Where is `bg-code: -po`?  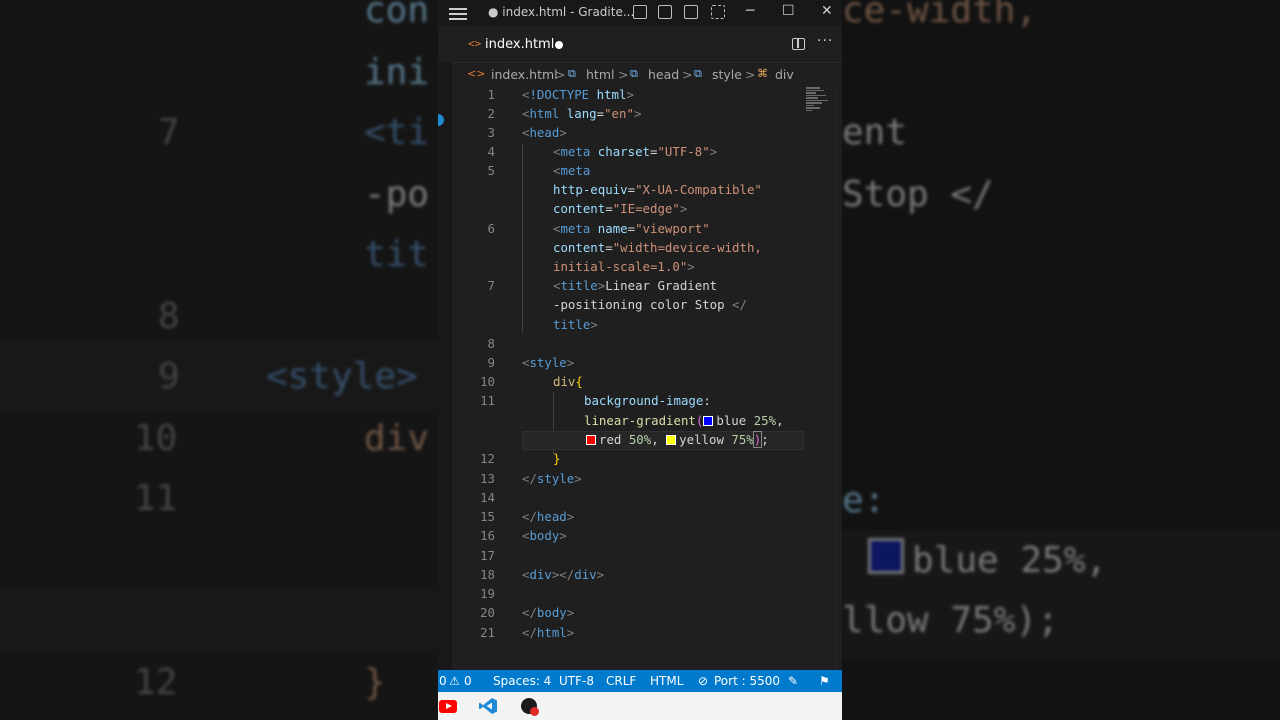
bg-code: -po is located at coordinates (397, 194).